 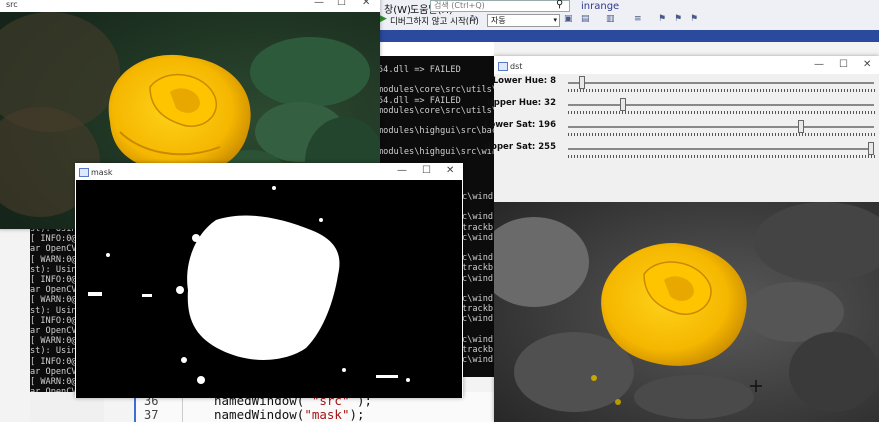 I want to click on bookmark-next-icon: ⚑, so click(x=678, y=19).